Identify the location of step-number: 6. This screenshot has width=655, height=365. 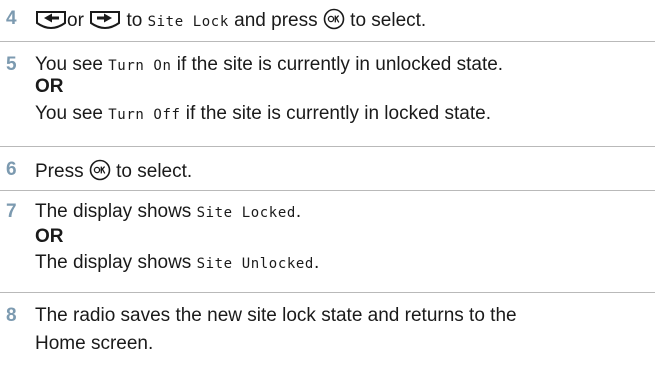
(11, 169).